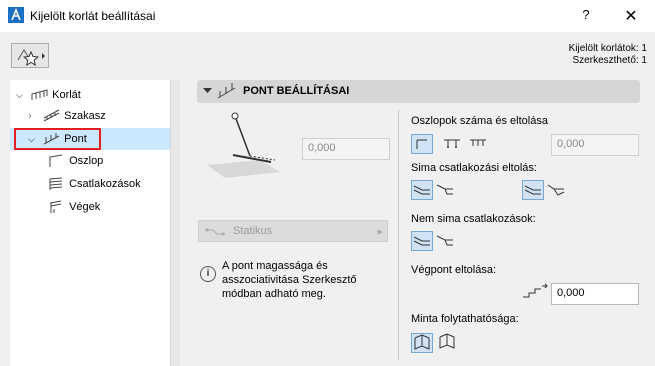 The width and height of the screenshot is (655, 366). Describe the element at coordinates (85, 207) in the screenshot. I see `tree-item-label: Végek` at that location.